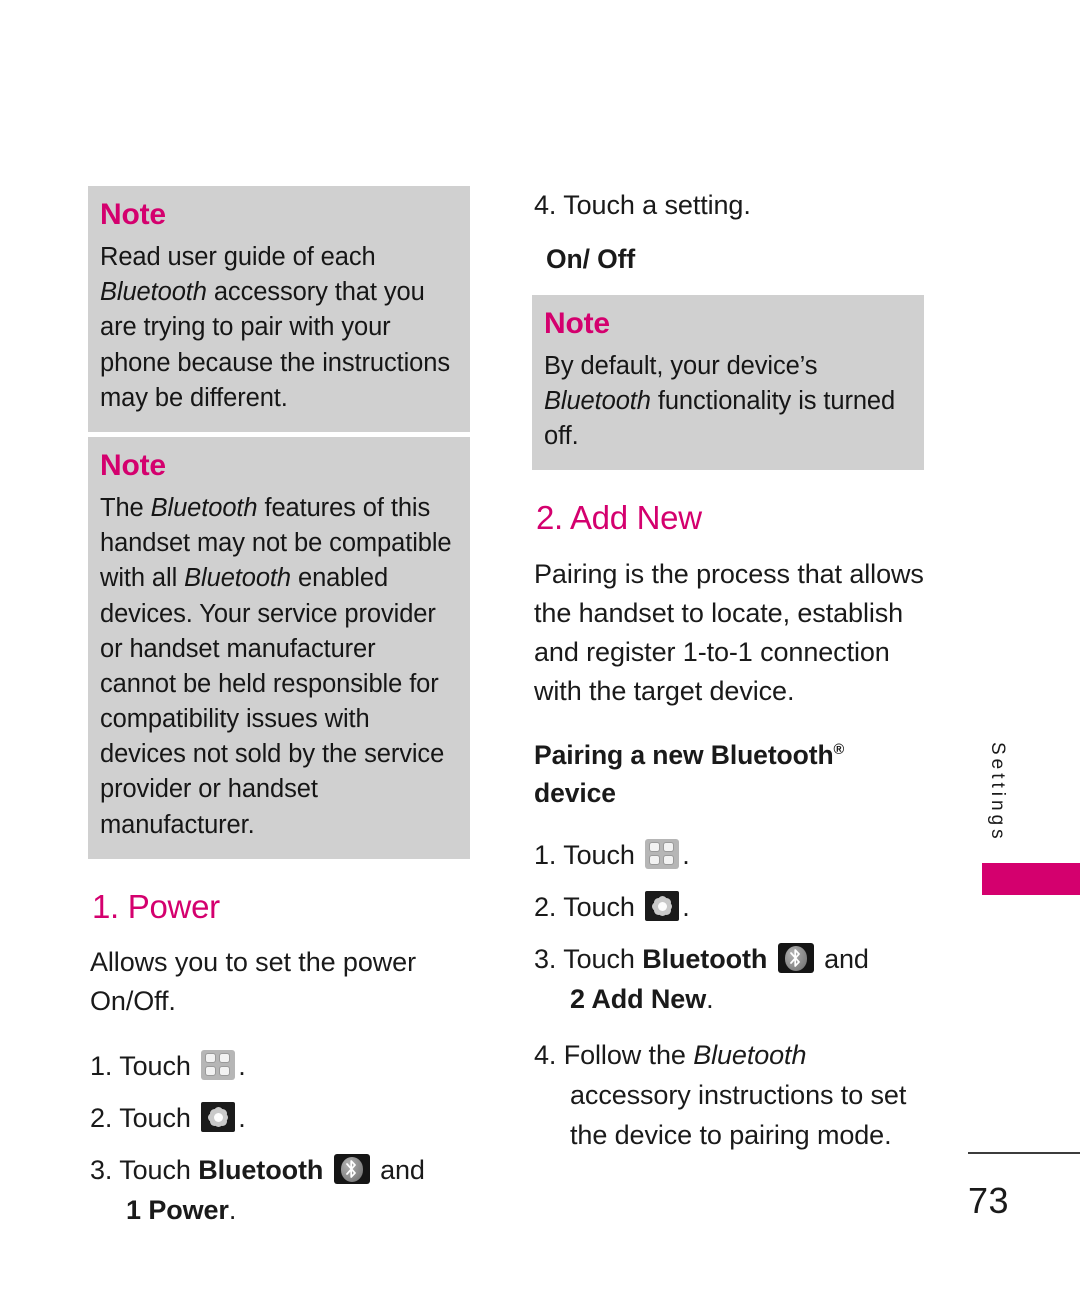 This screenshot has width=1080, height=1295. Describe the element at coordinates (750, 1055) in the screenshot. I see `step-italic-term: Bluetooth` at that location.